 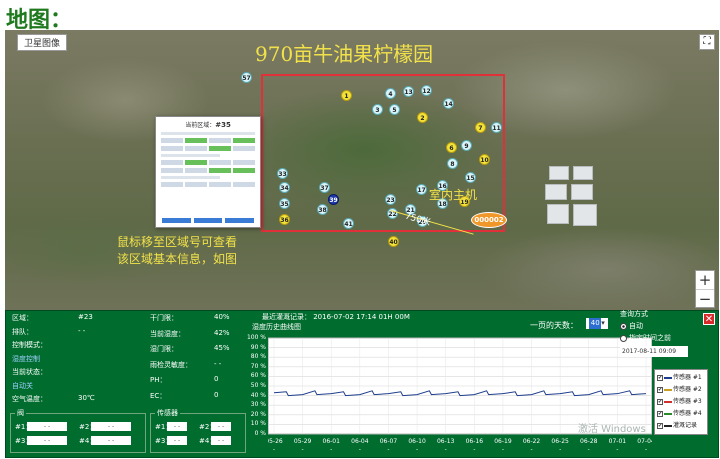 What do you see at coordinates (42, 42) in the screenshot?
I see `satellite-view-button: 卫星图像` at bounding box center [42, 42].